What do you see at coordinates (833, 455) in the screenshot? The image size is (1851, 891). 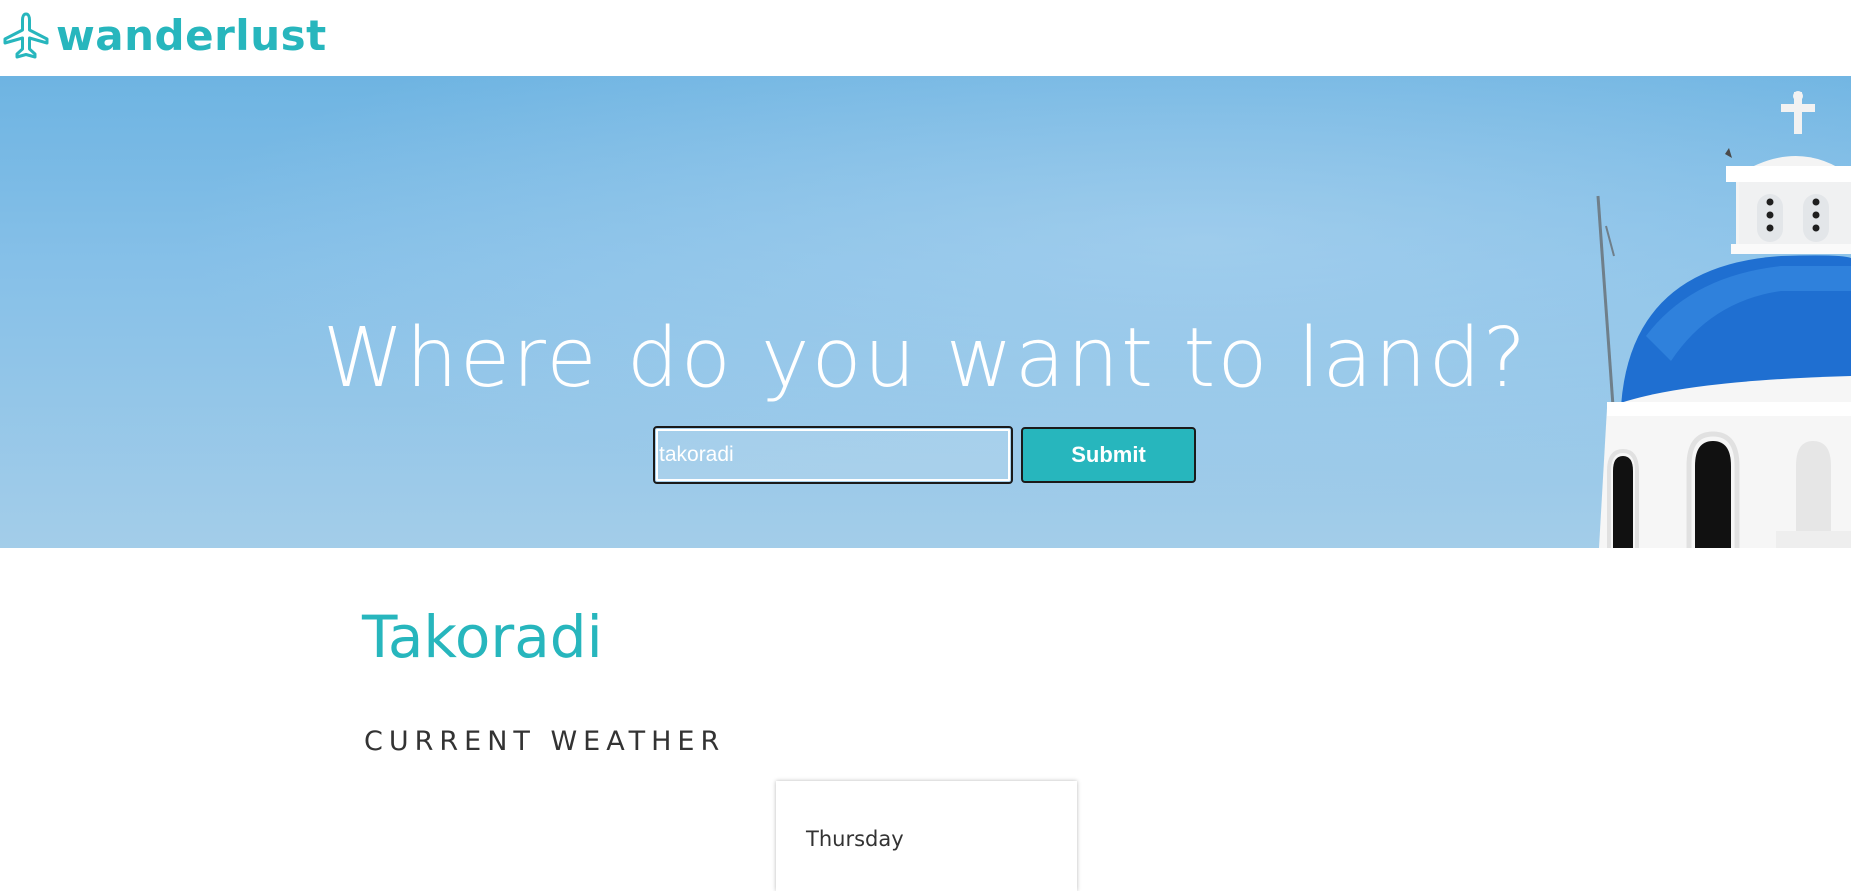 I see `destination-search-input` at bounding box center [833, 455].